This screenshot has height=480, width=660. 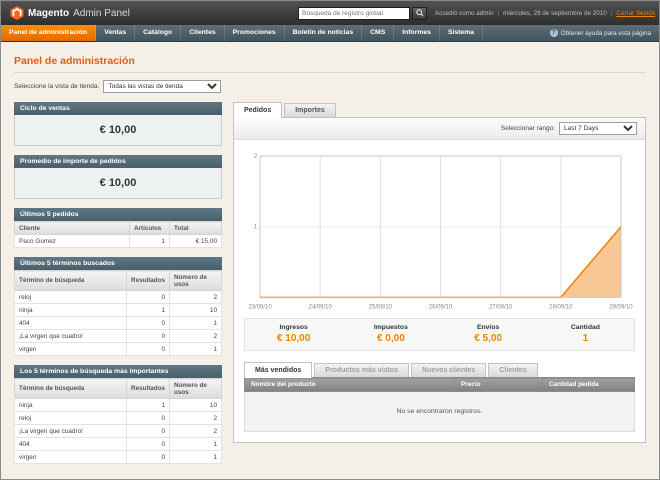 What do you see at coordinates (49, 33) in the screenshot?
I see `nav-item-dashboard: Panel de administración` at bounding box center [49, 33].